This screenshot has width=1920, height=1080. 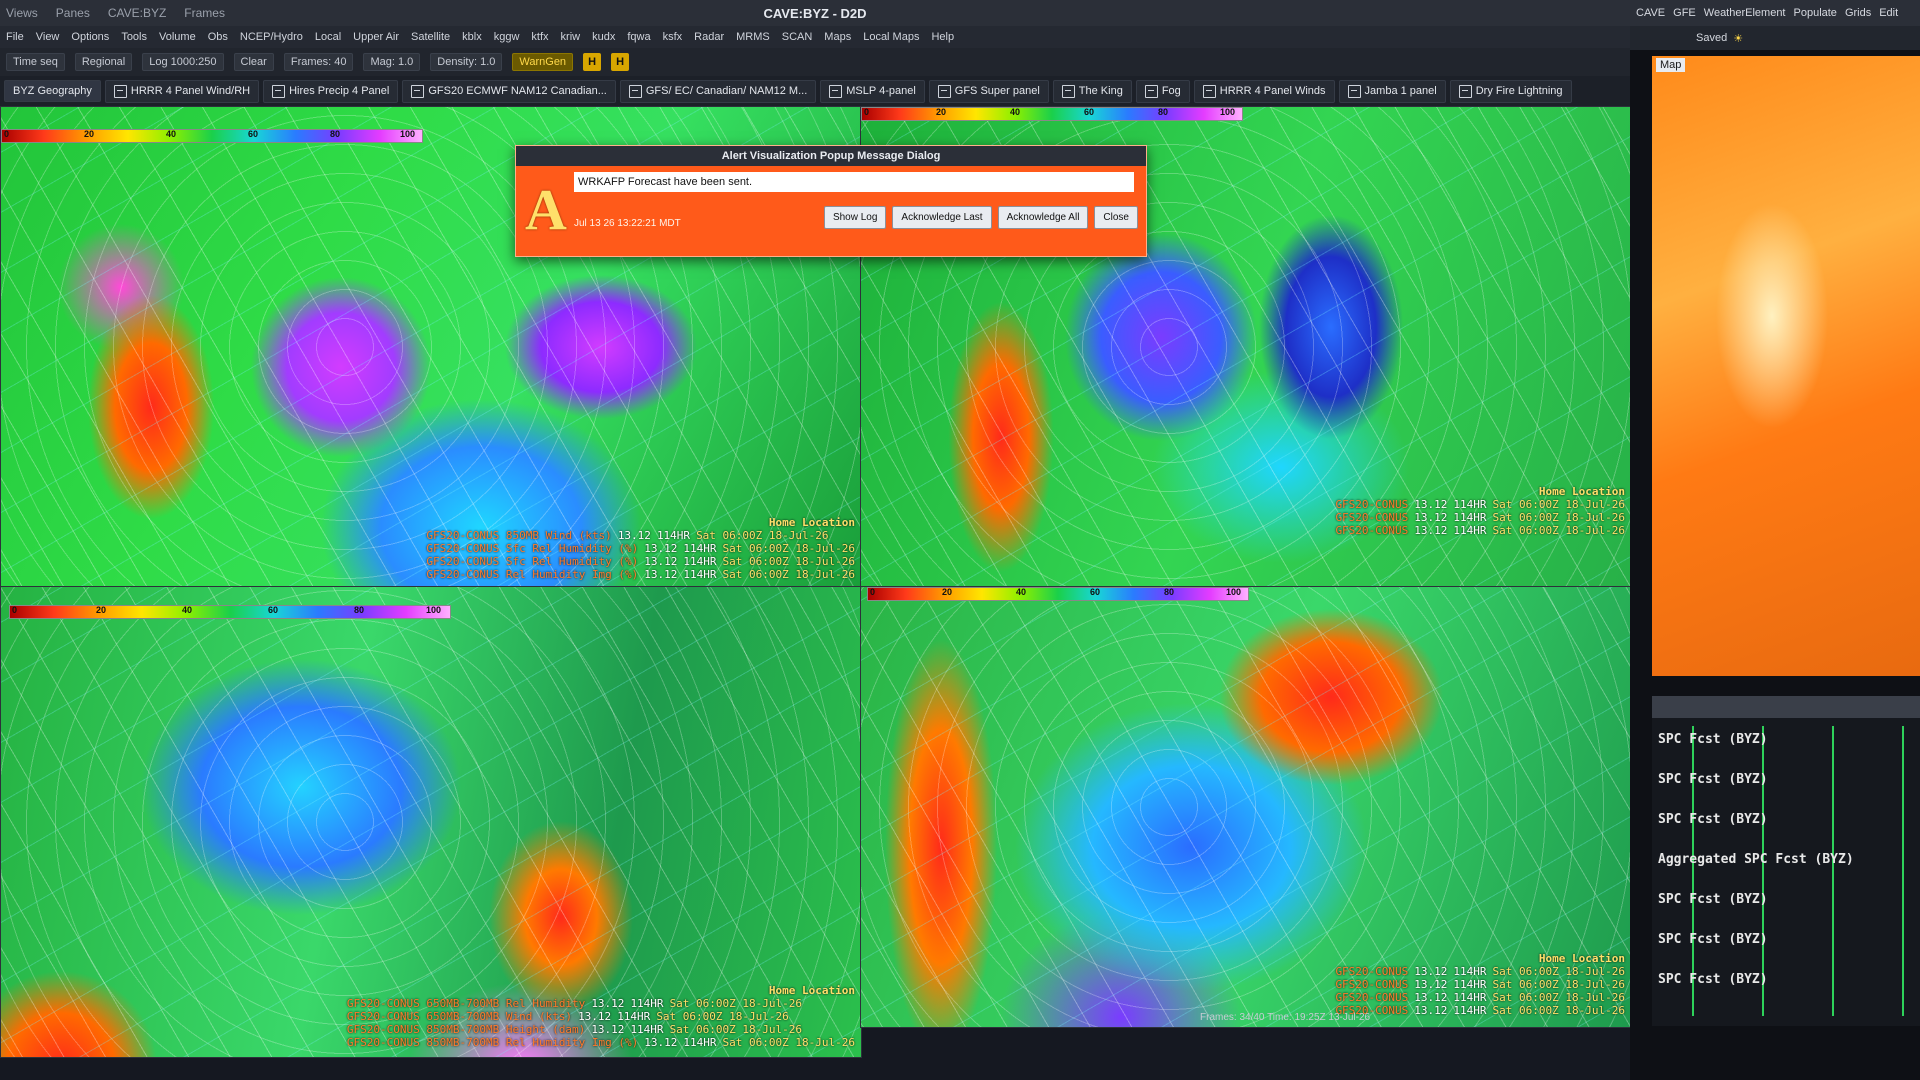 I want to click on tab-mslp-4-panel: MSLP 4-panel, so click(x=872, y=91).